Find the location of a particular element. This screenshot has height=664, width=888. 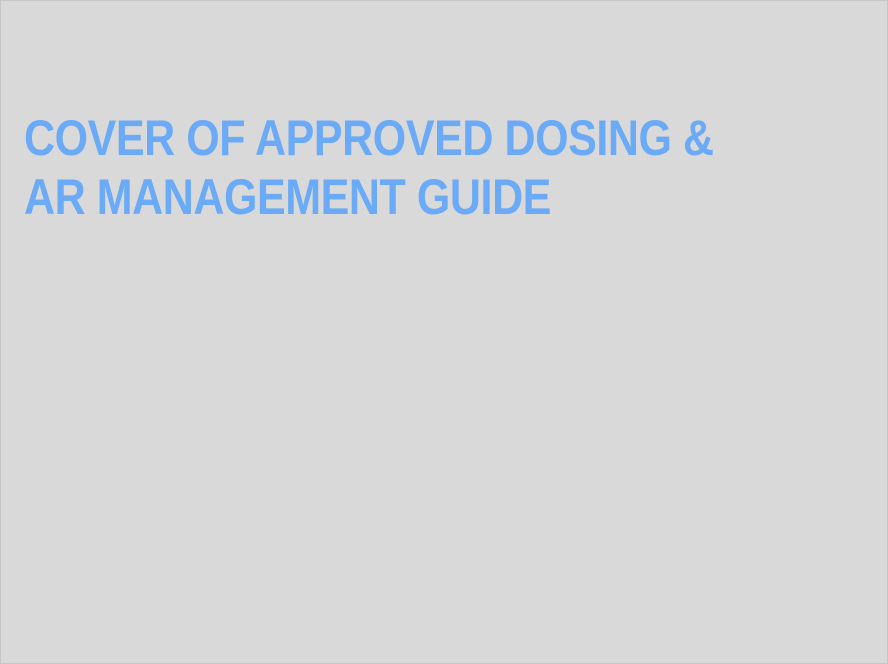

placeholder-title-line-1: COVER OF APPROVED DOSING & is located at coordinates (369, 138).